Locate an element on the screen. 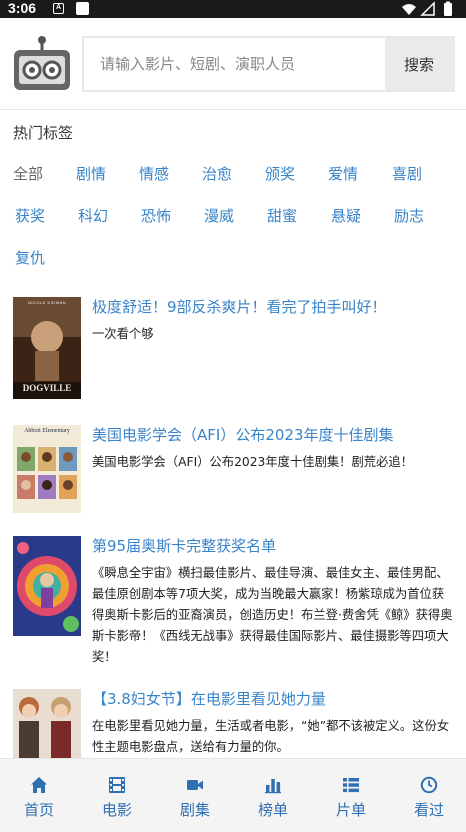 This screenshot has width=466, height=832. tag-item: 喜剧 is located at coordinates (407, 173).